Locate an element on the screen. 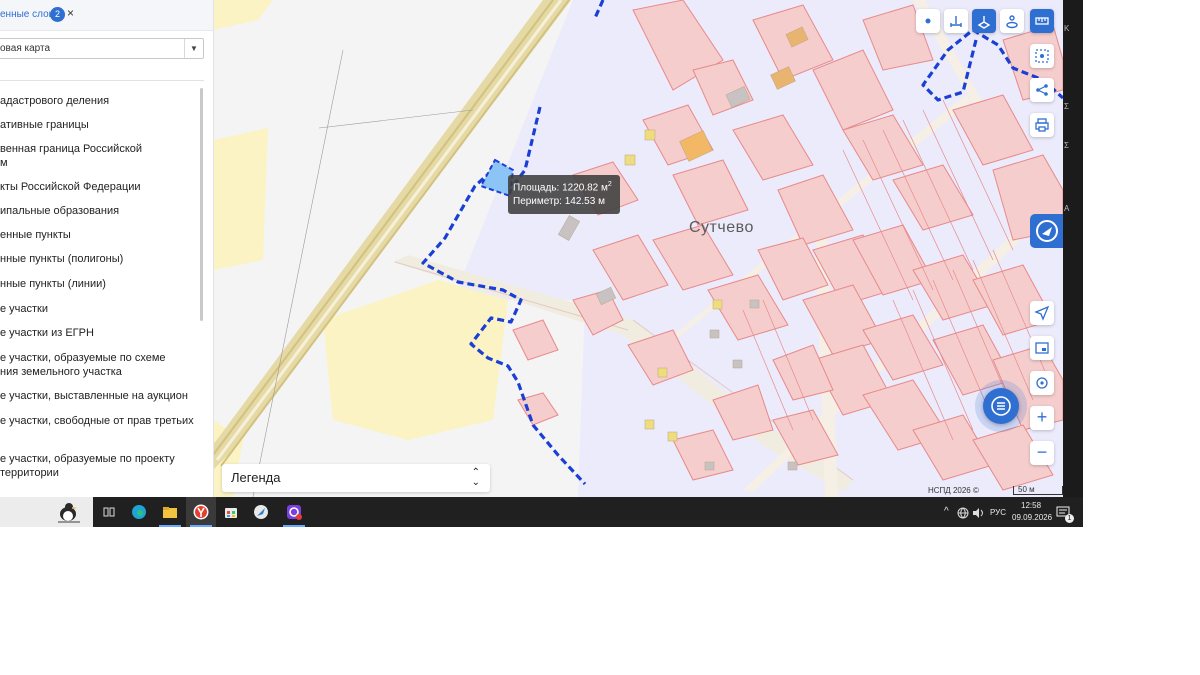  ruler-tool-button is located at coordinates (1042, 21).